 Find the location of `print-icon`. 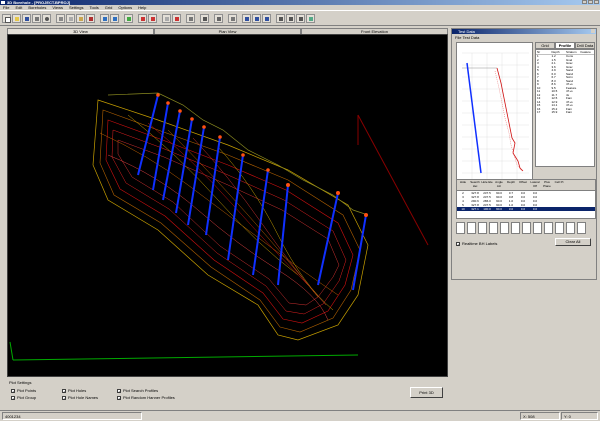

print-icon is located at coordinates (36, 18).